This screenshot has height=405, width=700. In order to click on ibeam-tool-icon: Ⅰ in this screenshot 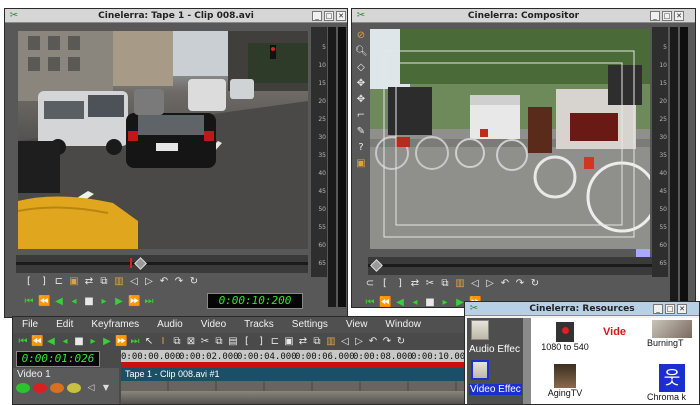, I will do `click(163, 342)`.